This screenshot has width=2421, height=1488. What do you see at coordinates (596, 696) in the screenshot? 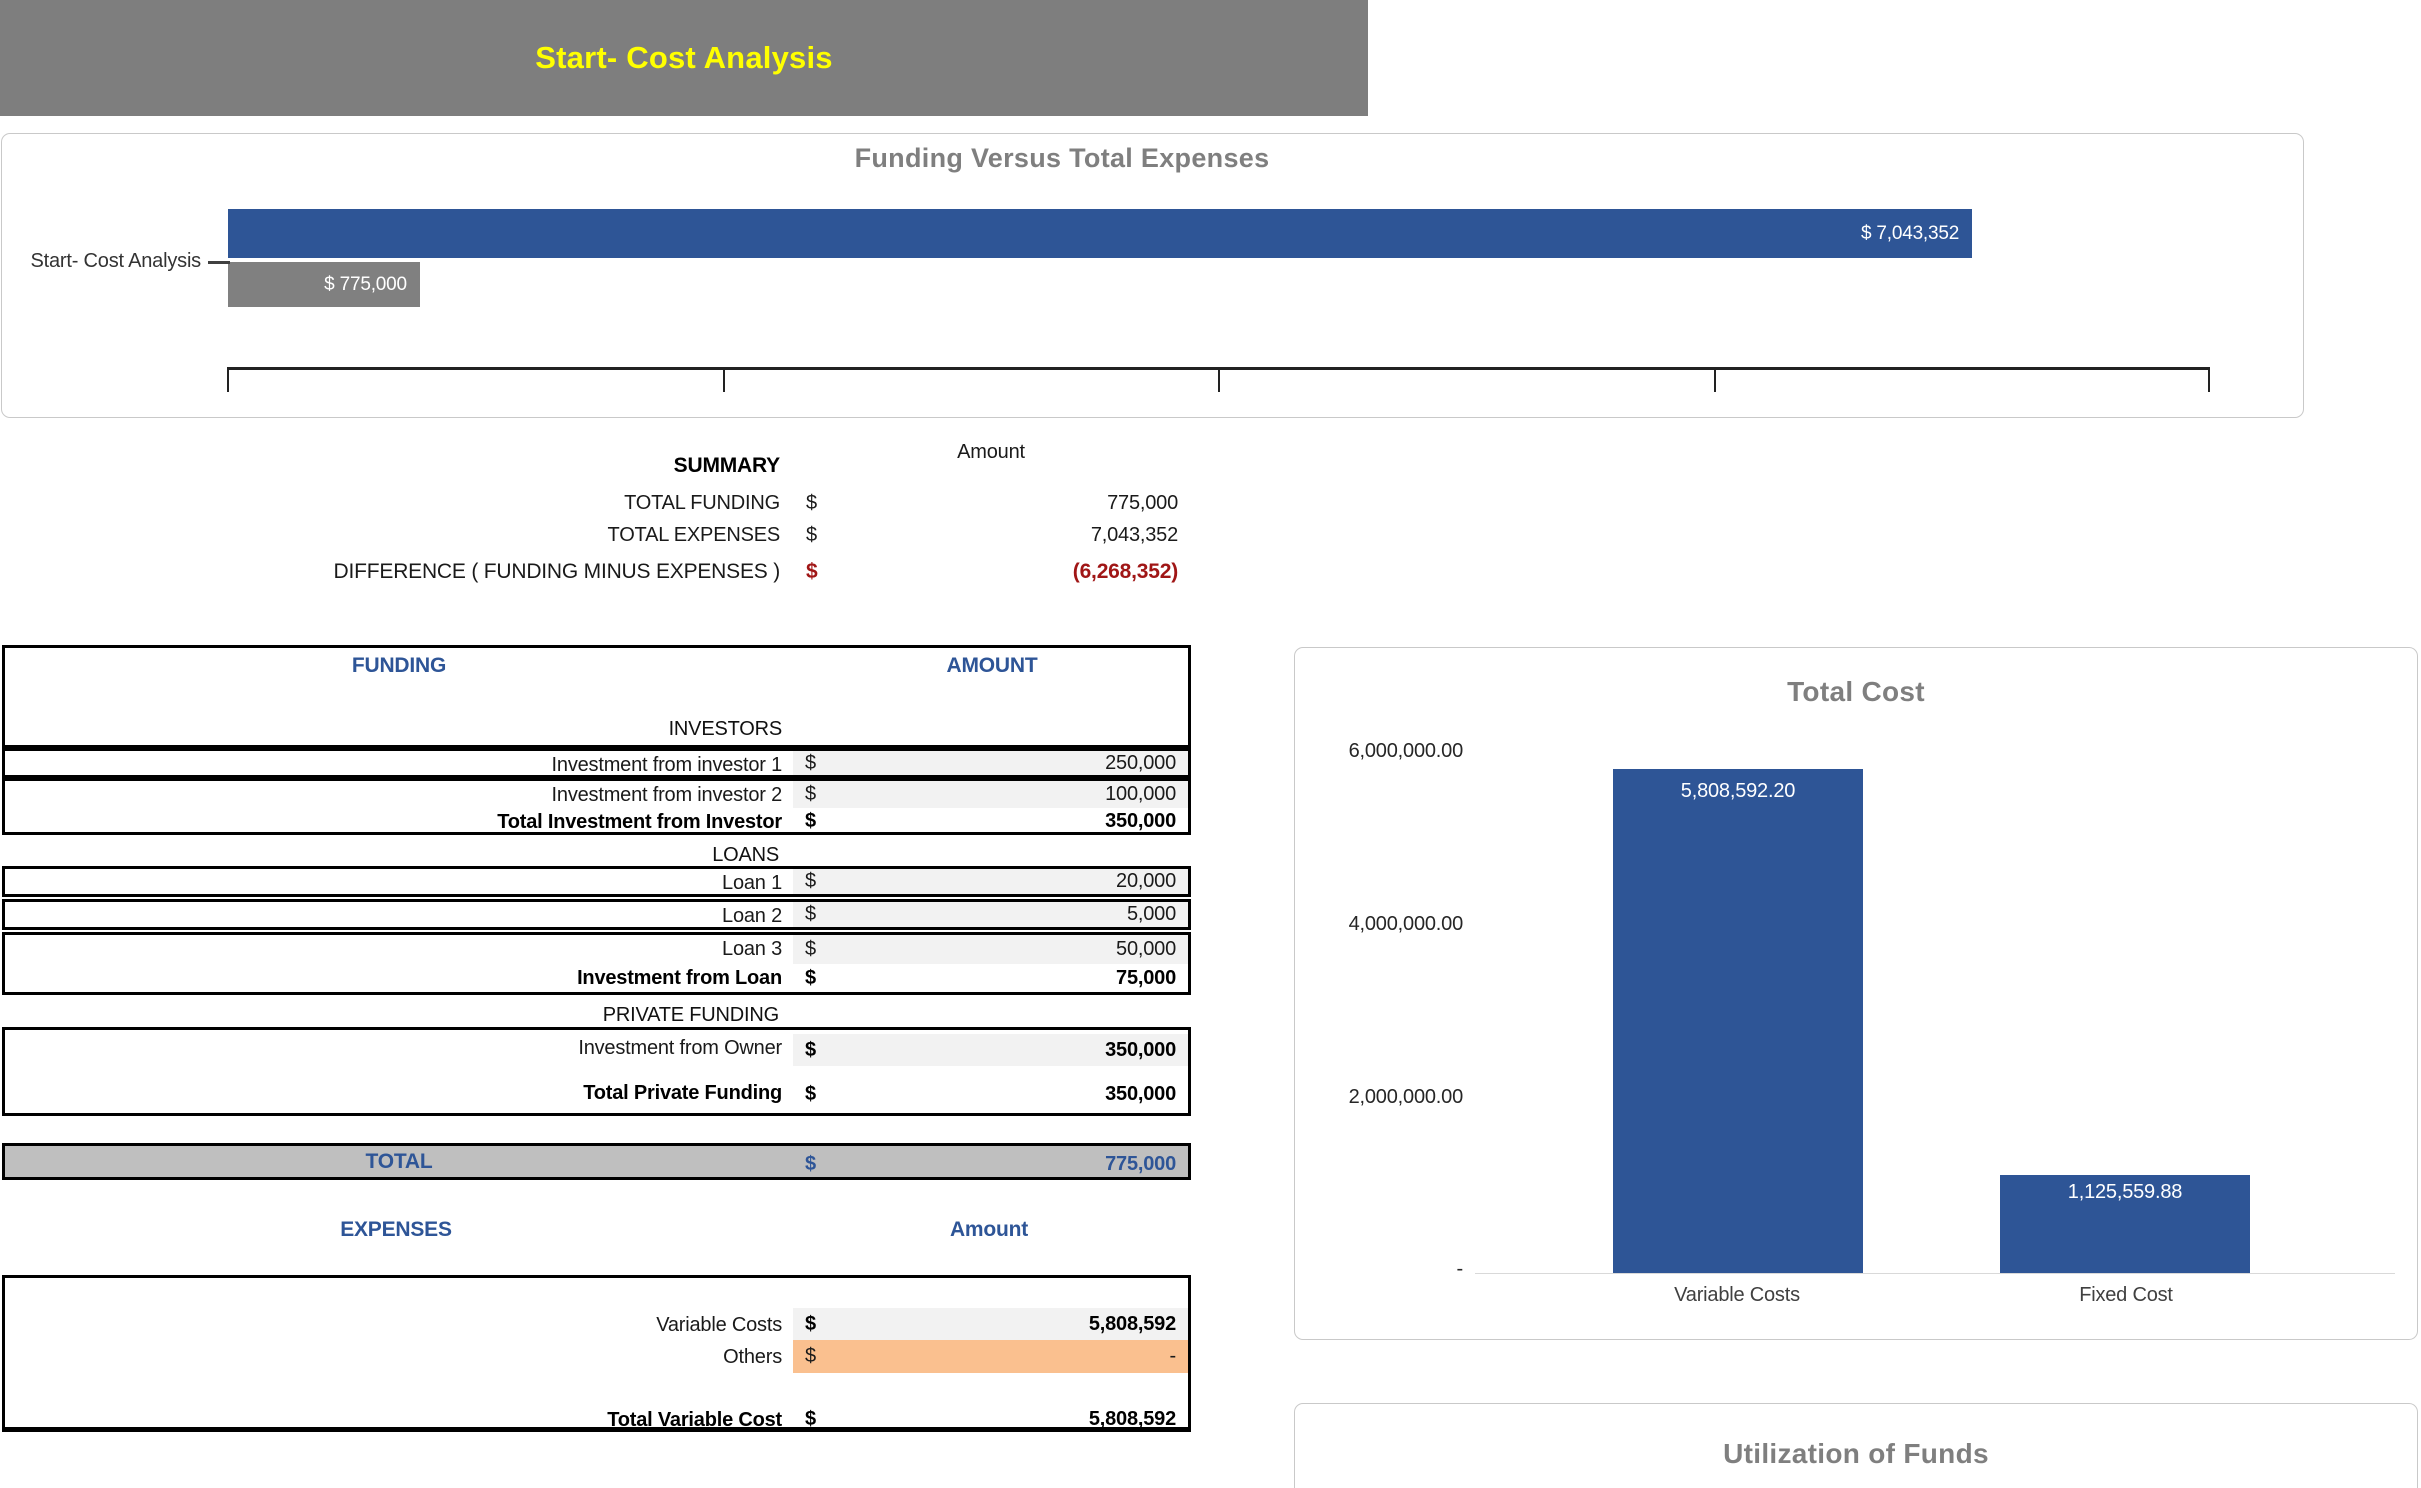
I see `funding-table-header-box: FUNDING AMOUNT INVESTORS` at bounding box center [596, 696].